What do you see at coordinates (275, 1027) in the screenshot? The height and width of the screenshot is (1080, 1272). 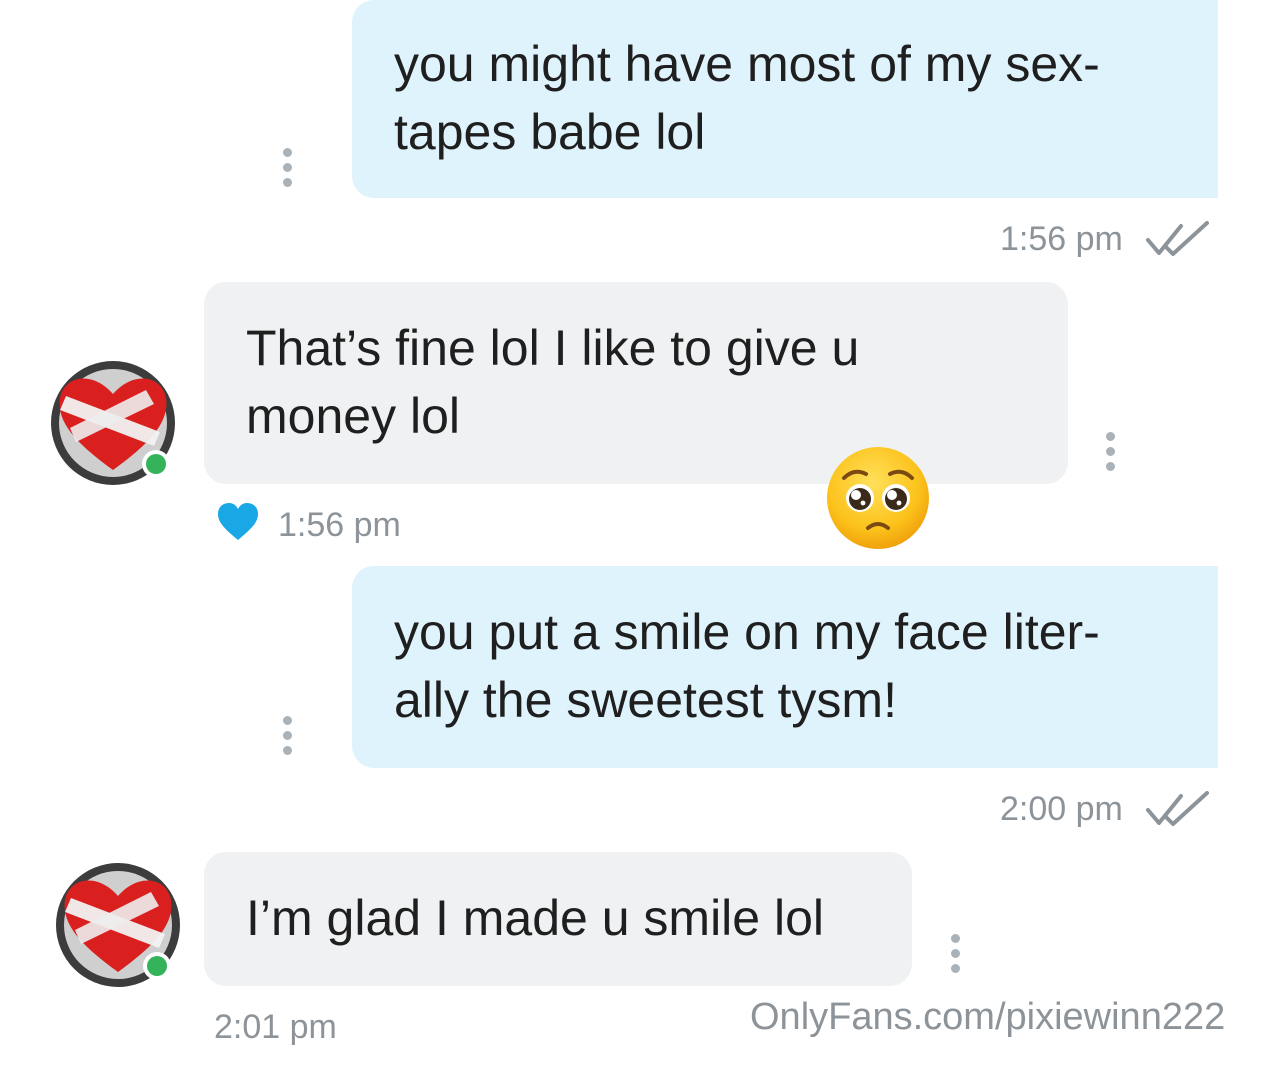 I see `message-timestamp: 2:01 pm` at bounding box center [275, 1027].